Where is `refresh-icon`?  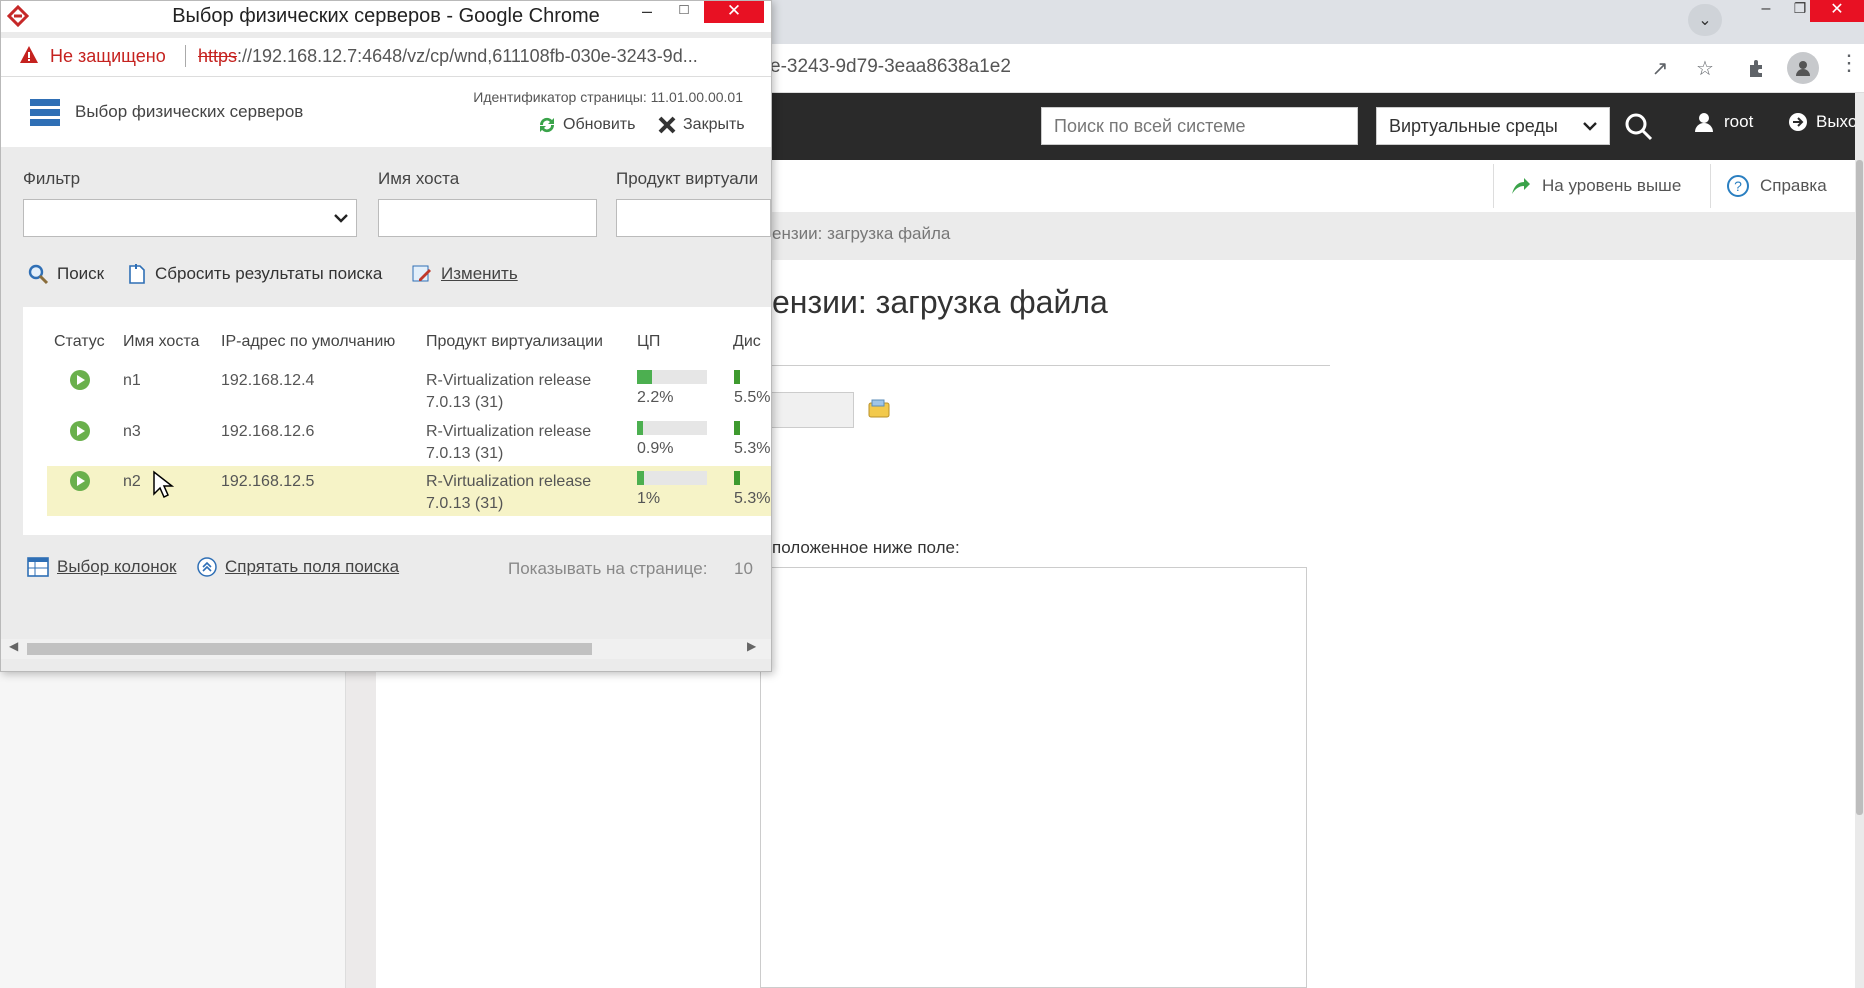
refresh-icon is located at coordinates (547, 125).